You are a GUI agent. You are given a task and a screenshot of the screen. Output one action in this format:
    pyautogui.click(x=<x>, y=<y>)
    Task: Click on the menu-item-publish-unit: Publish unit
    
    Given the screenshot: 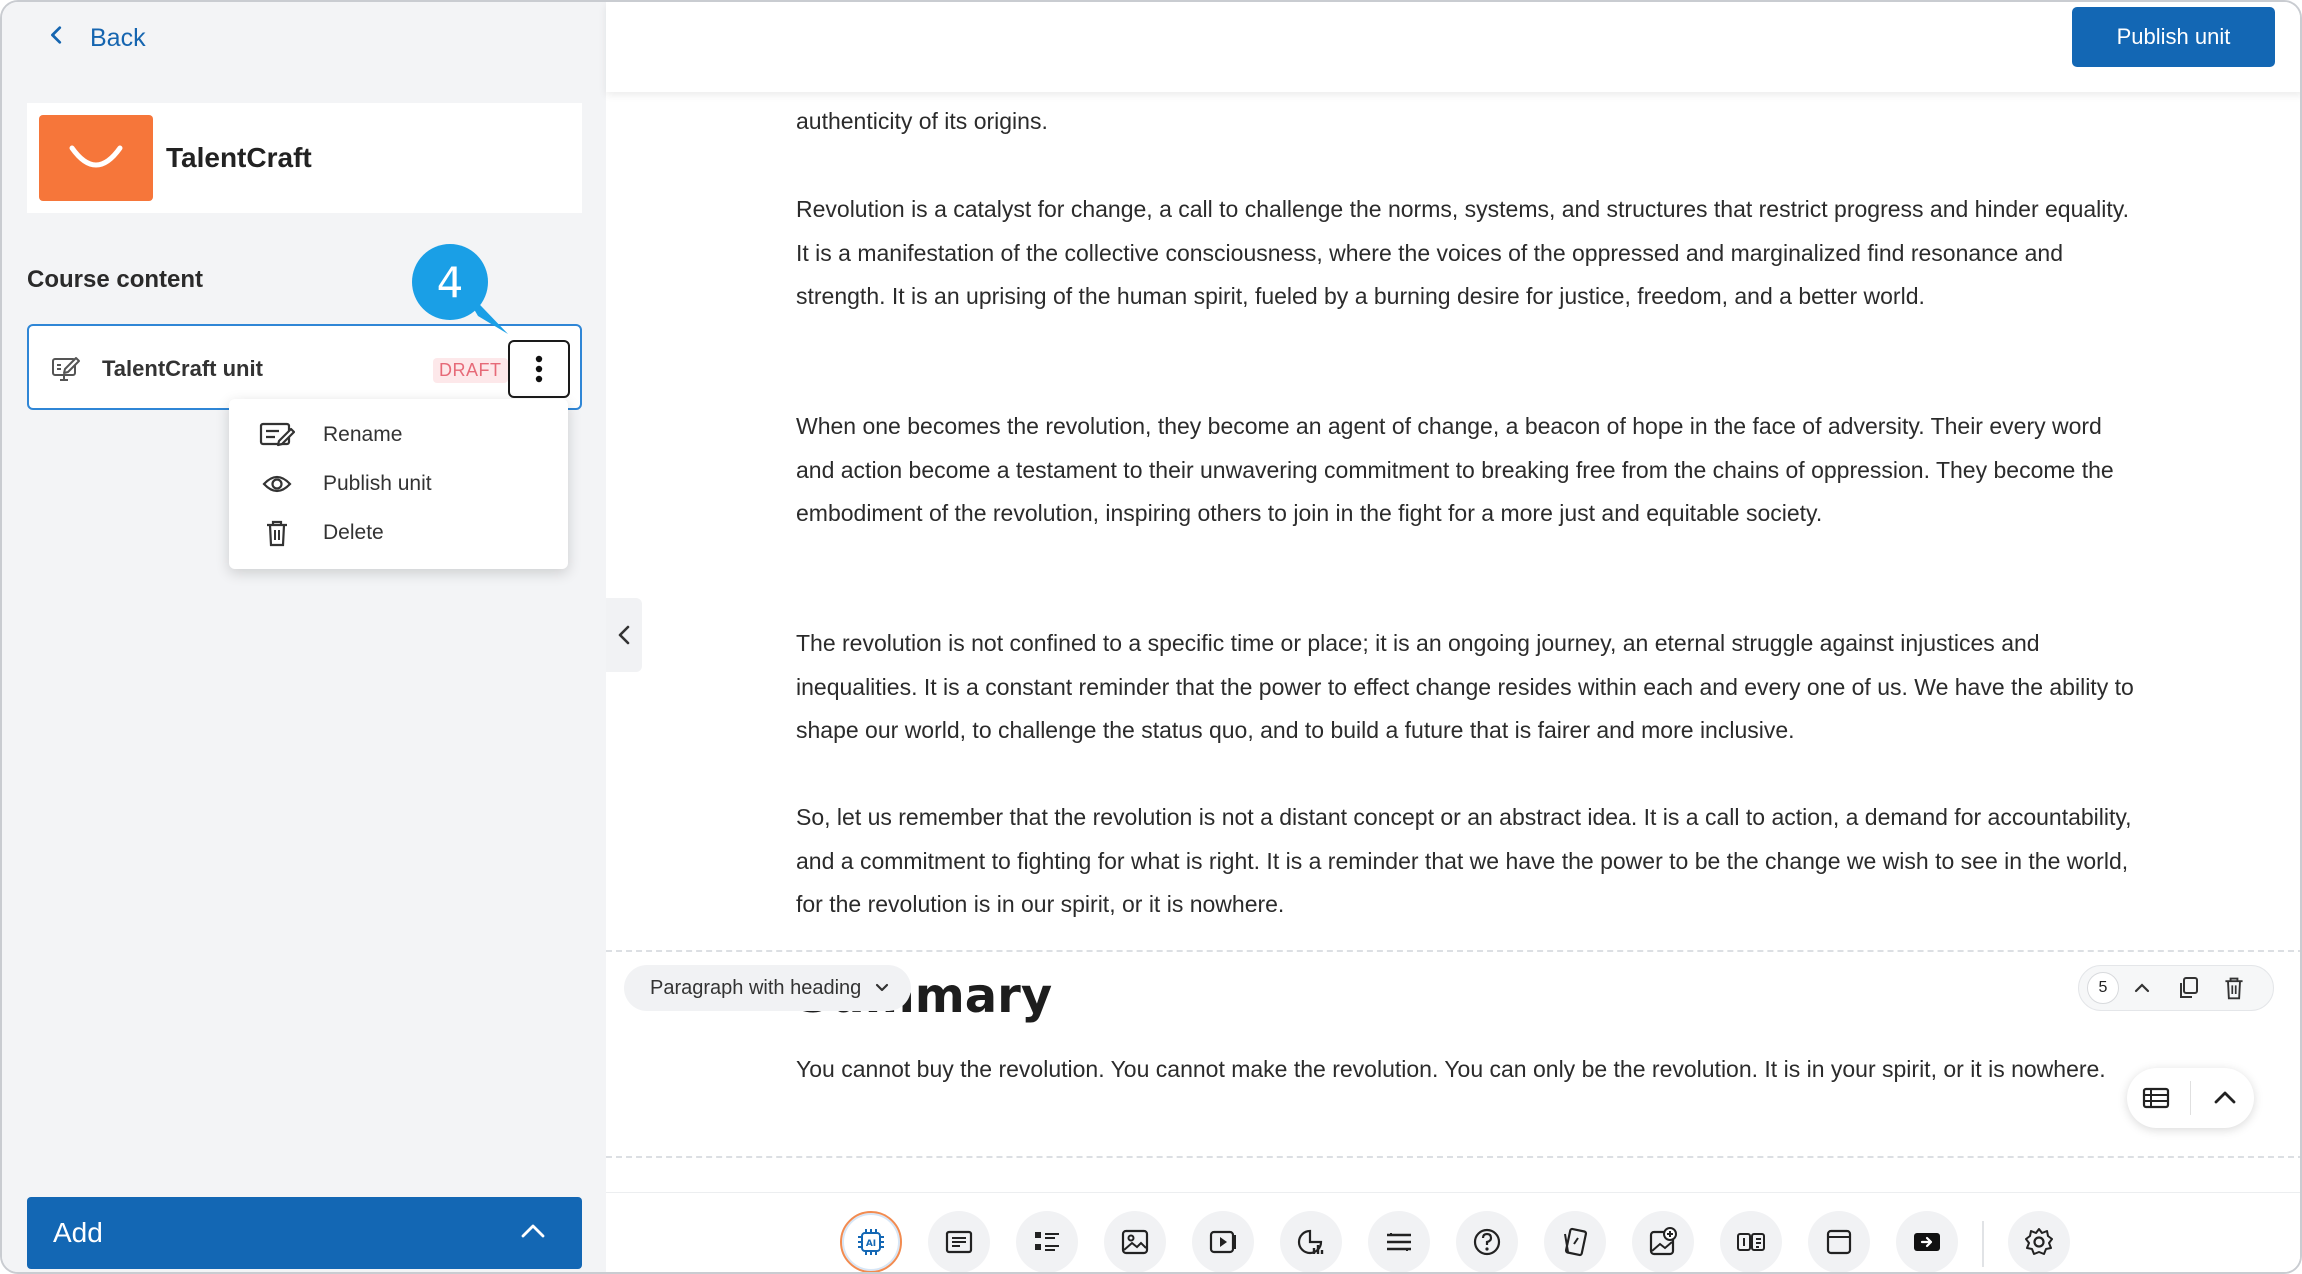 What is the action you would take?
    pyautogui.click(x=404, y=484)
    